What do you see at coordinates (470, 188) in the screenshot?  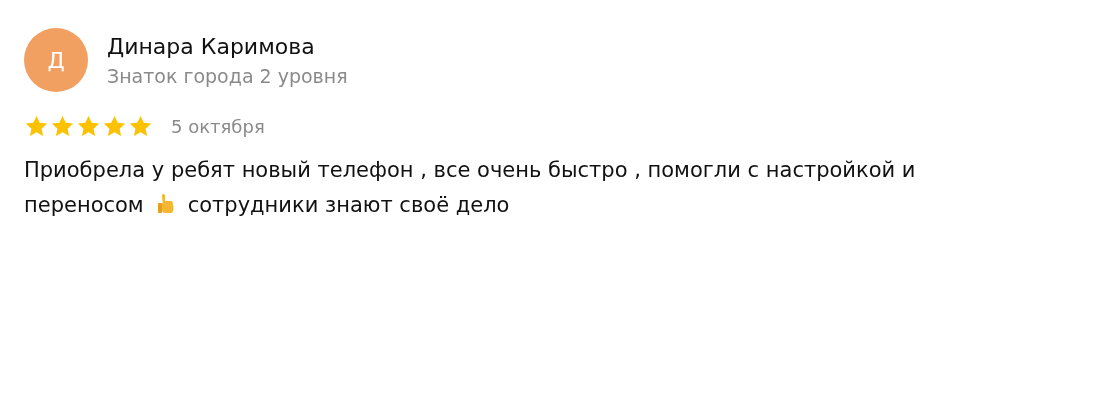 I see `review-text: Приобрела у ребят новый телефон , все очень быстро , помогли с настройкой и переносом сотрудники знают своё дело` at bounding box center [470, 188].